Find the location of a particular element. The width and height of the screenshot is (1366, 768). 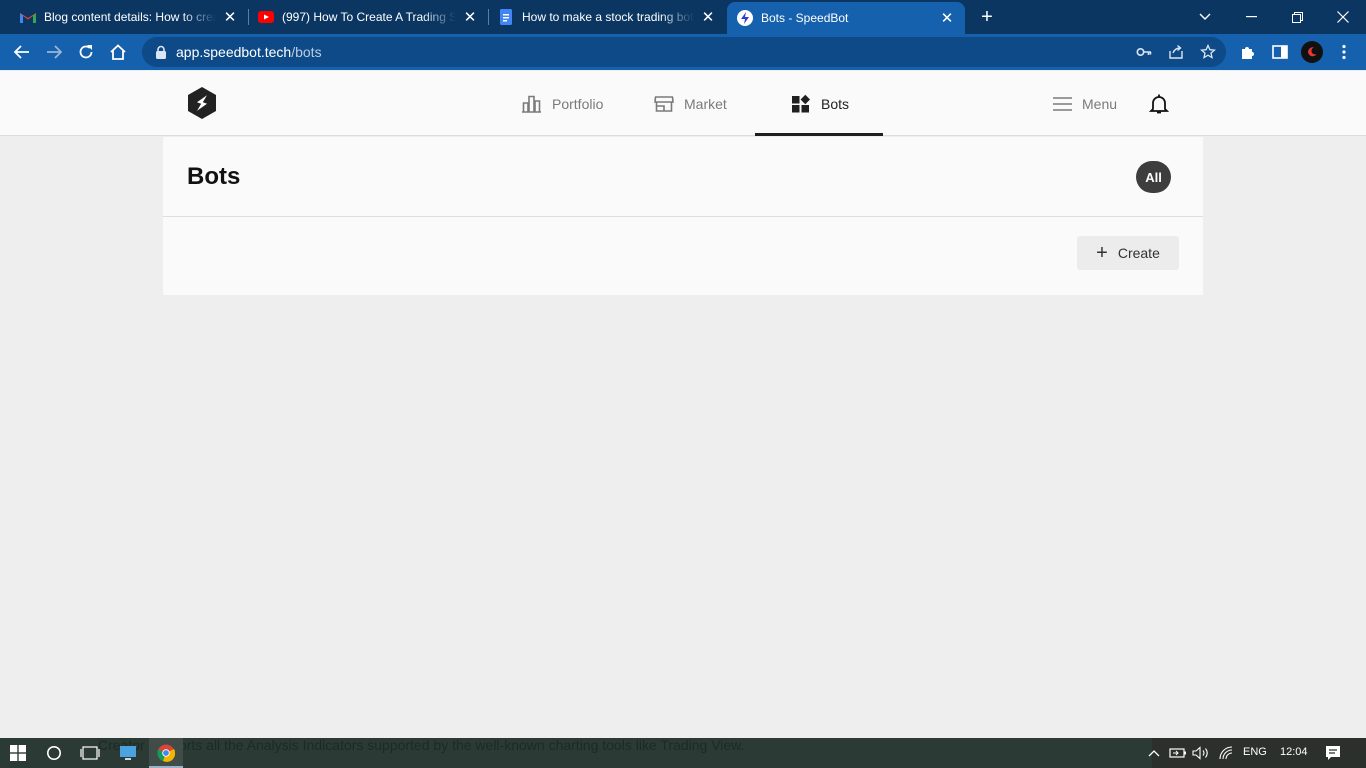

nav-bots-label: Bots is located at coordinates (835, 103).